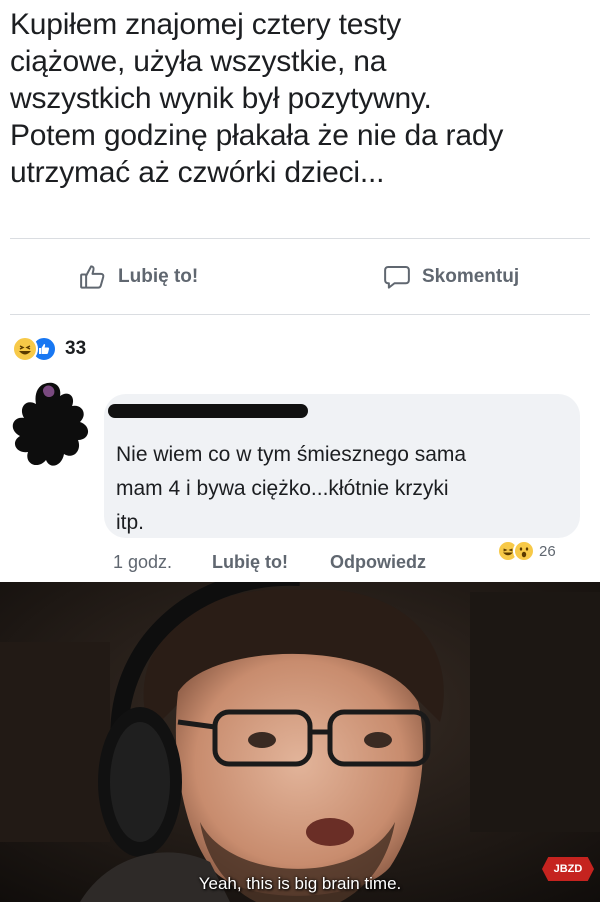 Image resolution: width=600 pixels, height=902 pixels. Describe the element at coordinates (142, 562) in the screenshot. I see `comment-timestamp: 1 godz.` at that location.